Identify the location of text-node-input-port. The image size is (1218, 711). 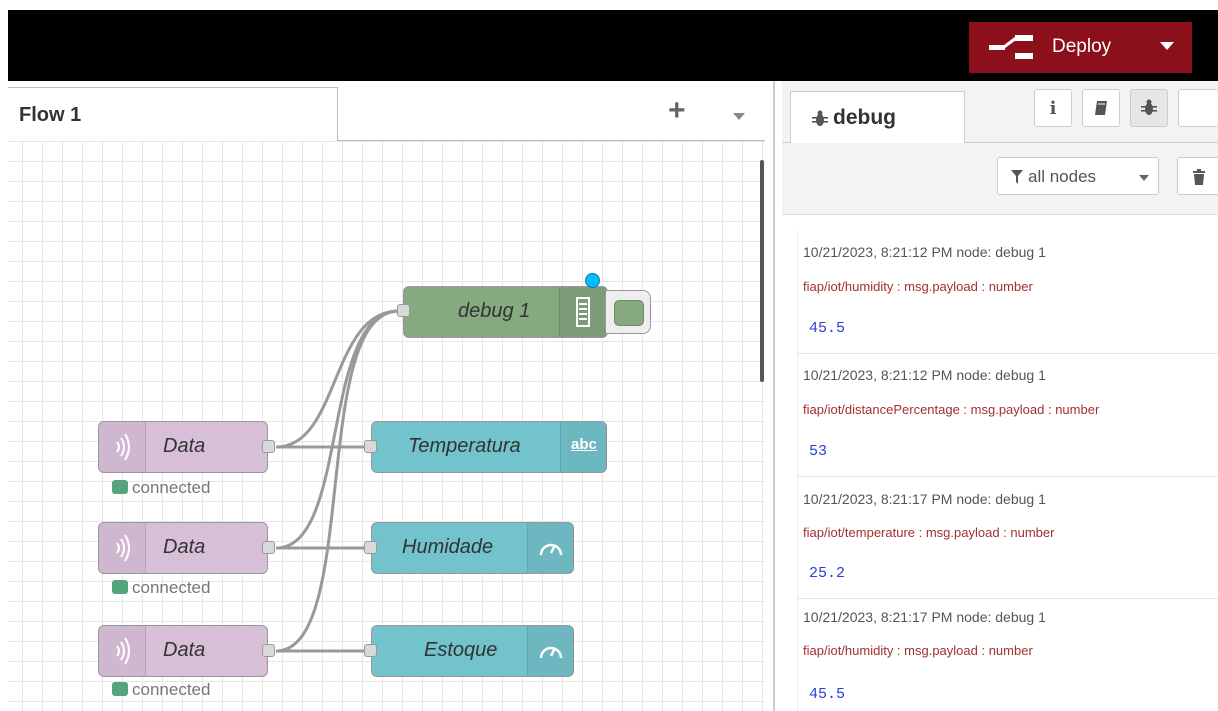
(370, 446).